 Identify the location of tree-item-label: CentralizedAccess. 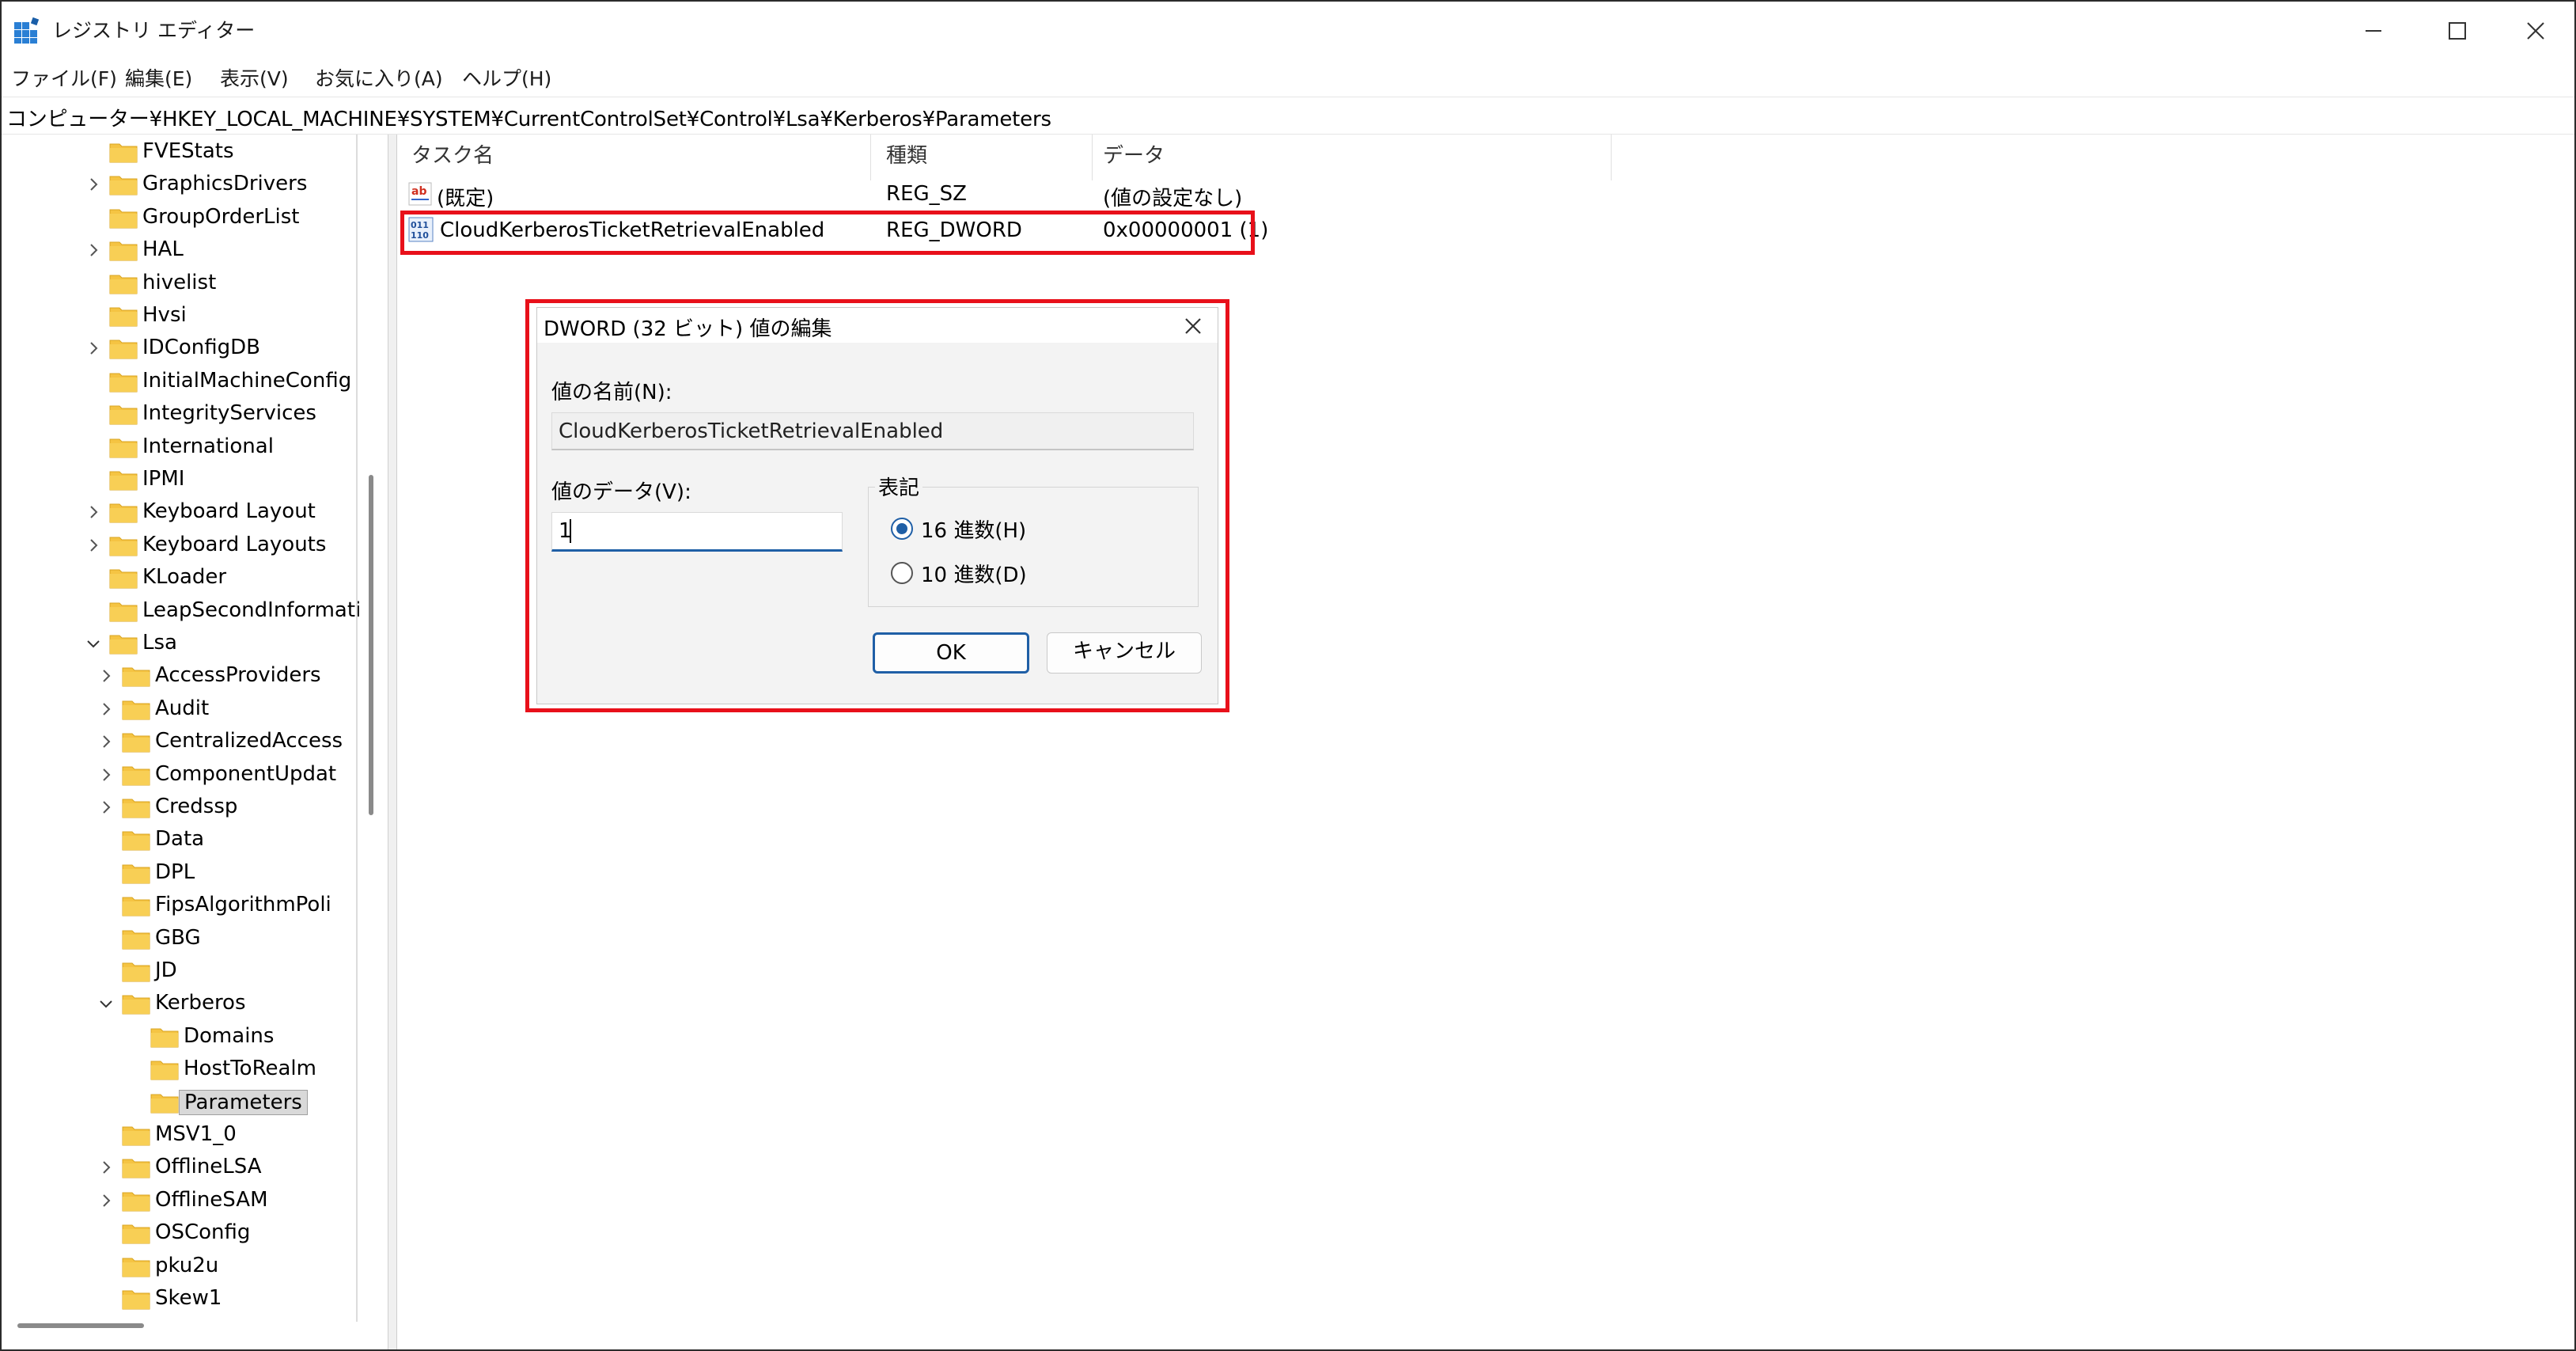
(249, 741).